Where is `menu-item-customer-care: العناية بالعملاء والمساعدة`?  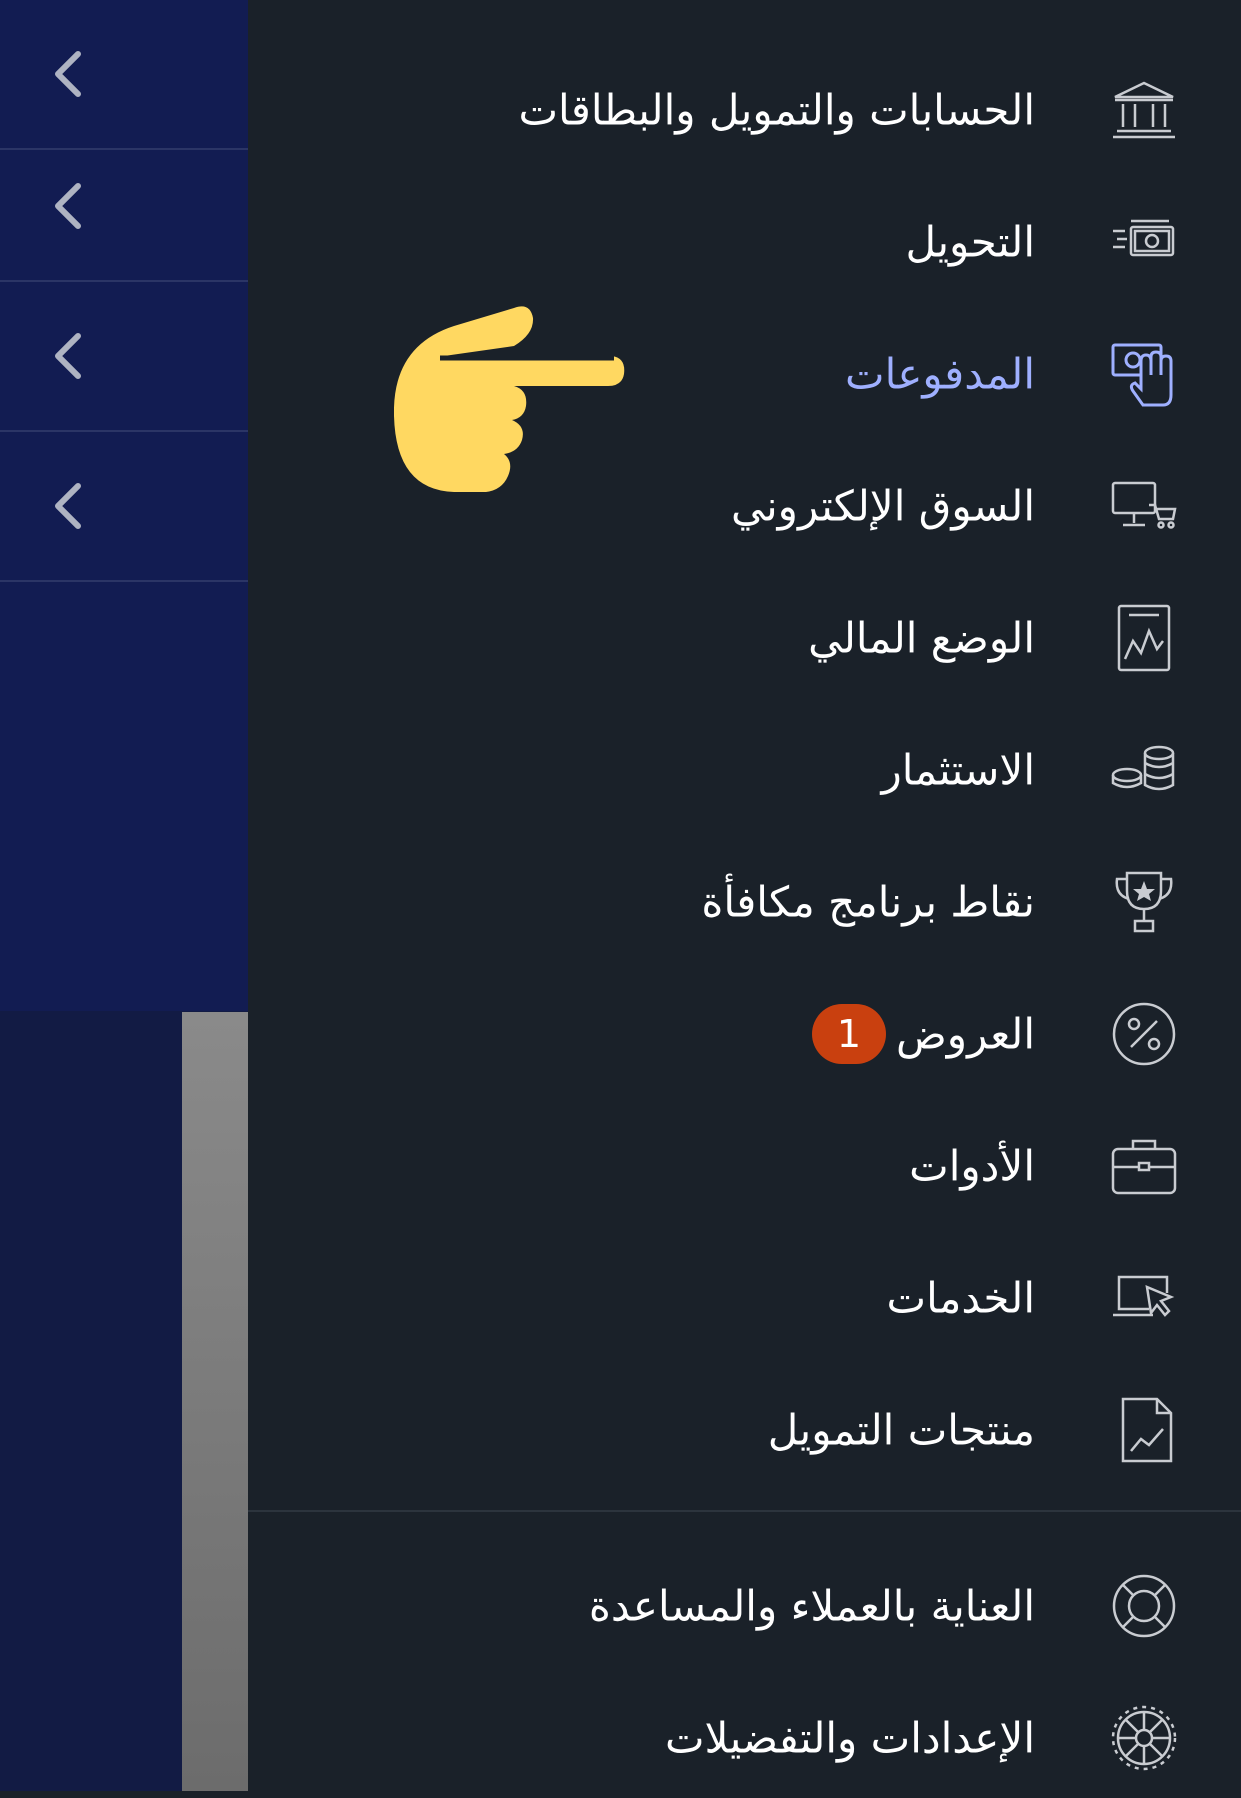
menu-item-customer-care: العناية بالعملاء والمساعدة is located at coordinates (744, 1606).